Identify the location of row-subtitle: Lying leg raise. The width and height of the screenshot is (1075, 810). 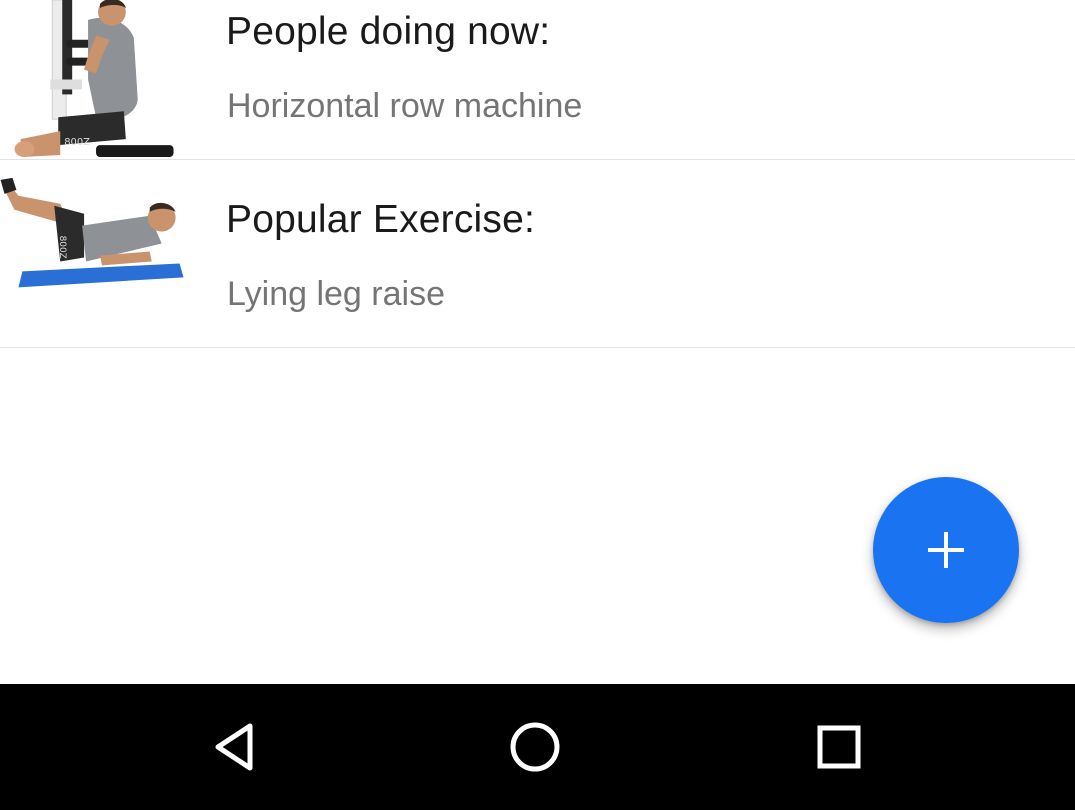
(336, 294).